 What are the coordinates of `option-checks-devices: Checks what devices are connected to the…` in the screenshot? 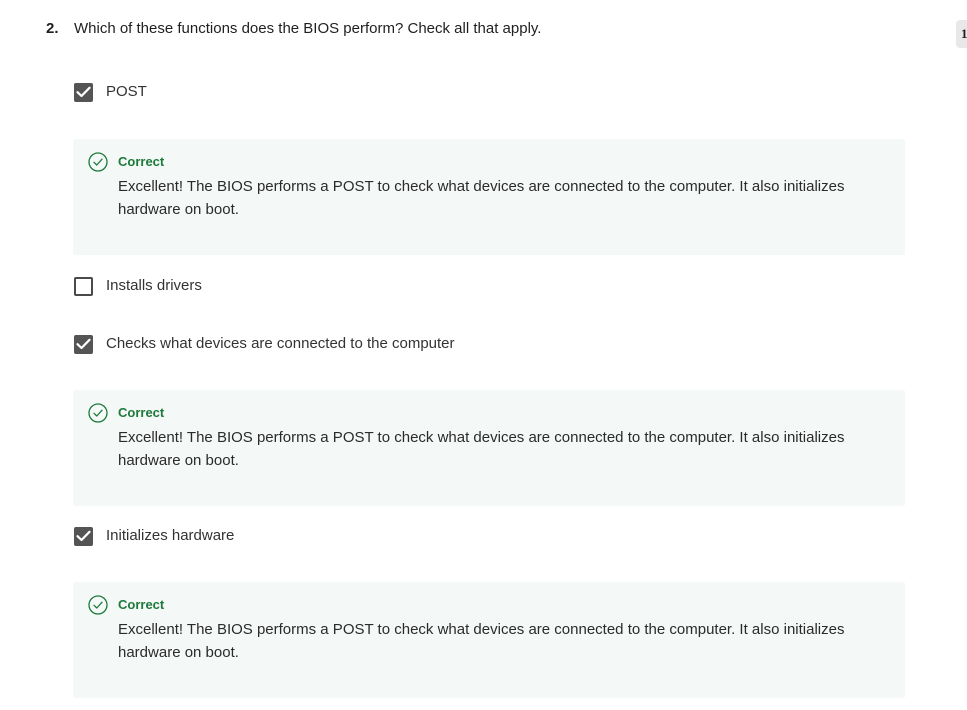 It's located at (264, 344).